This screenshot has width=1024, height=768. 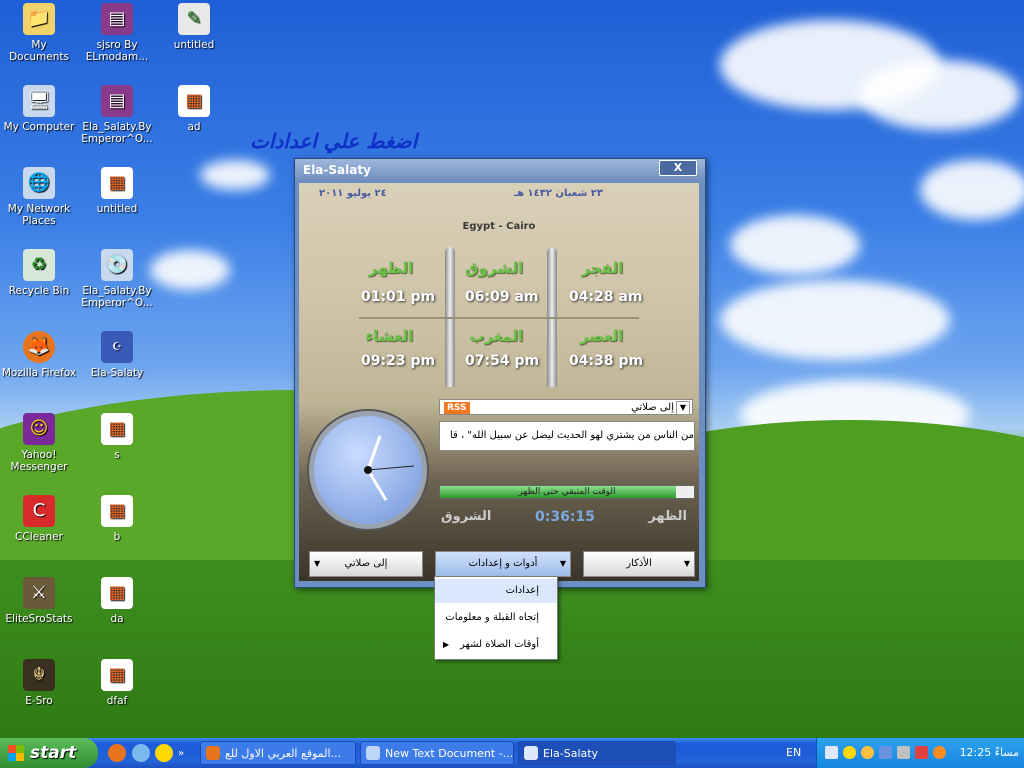 I want to click on ela-salaty-tray-icon, so click(x=831, y=752).